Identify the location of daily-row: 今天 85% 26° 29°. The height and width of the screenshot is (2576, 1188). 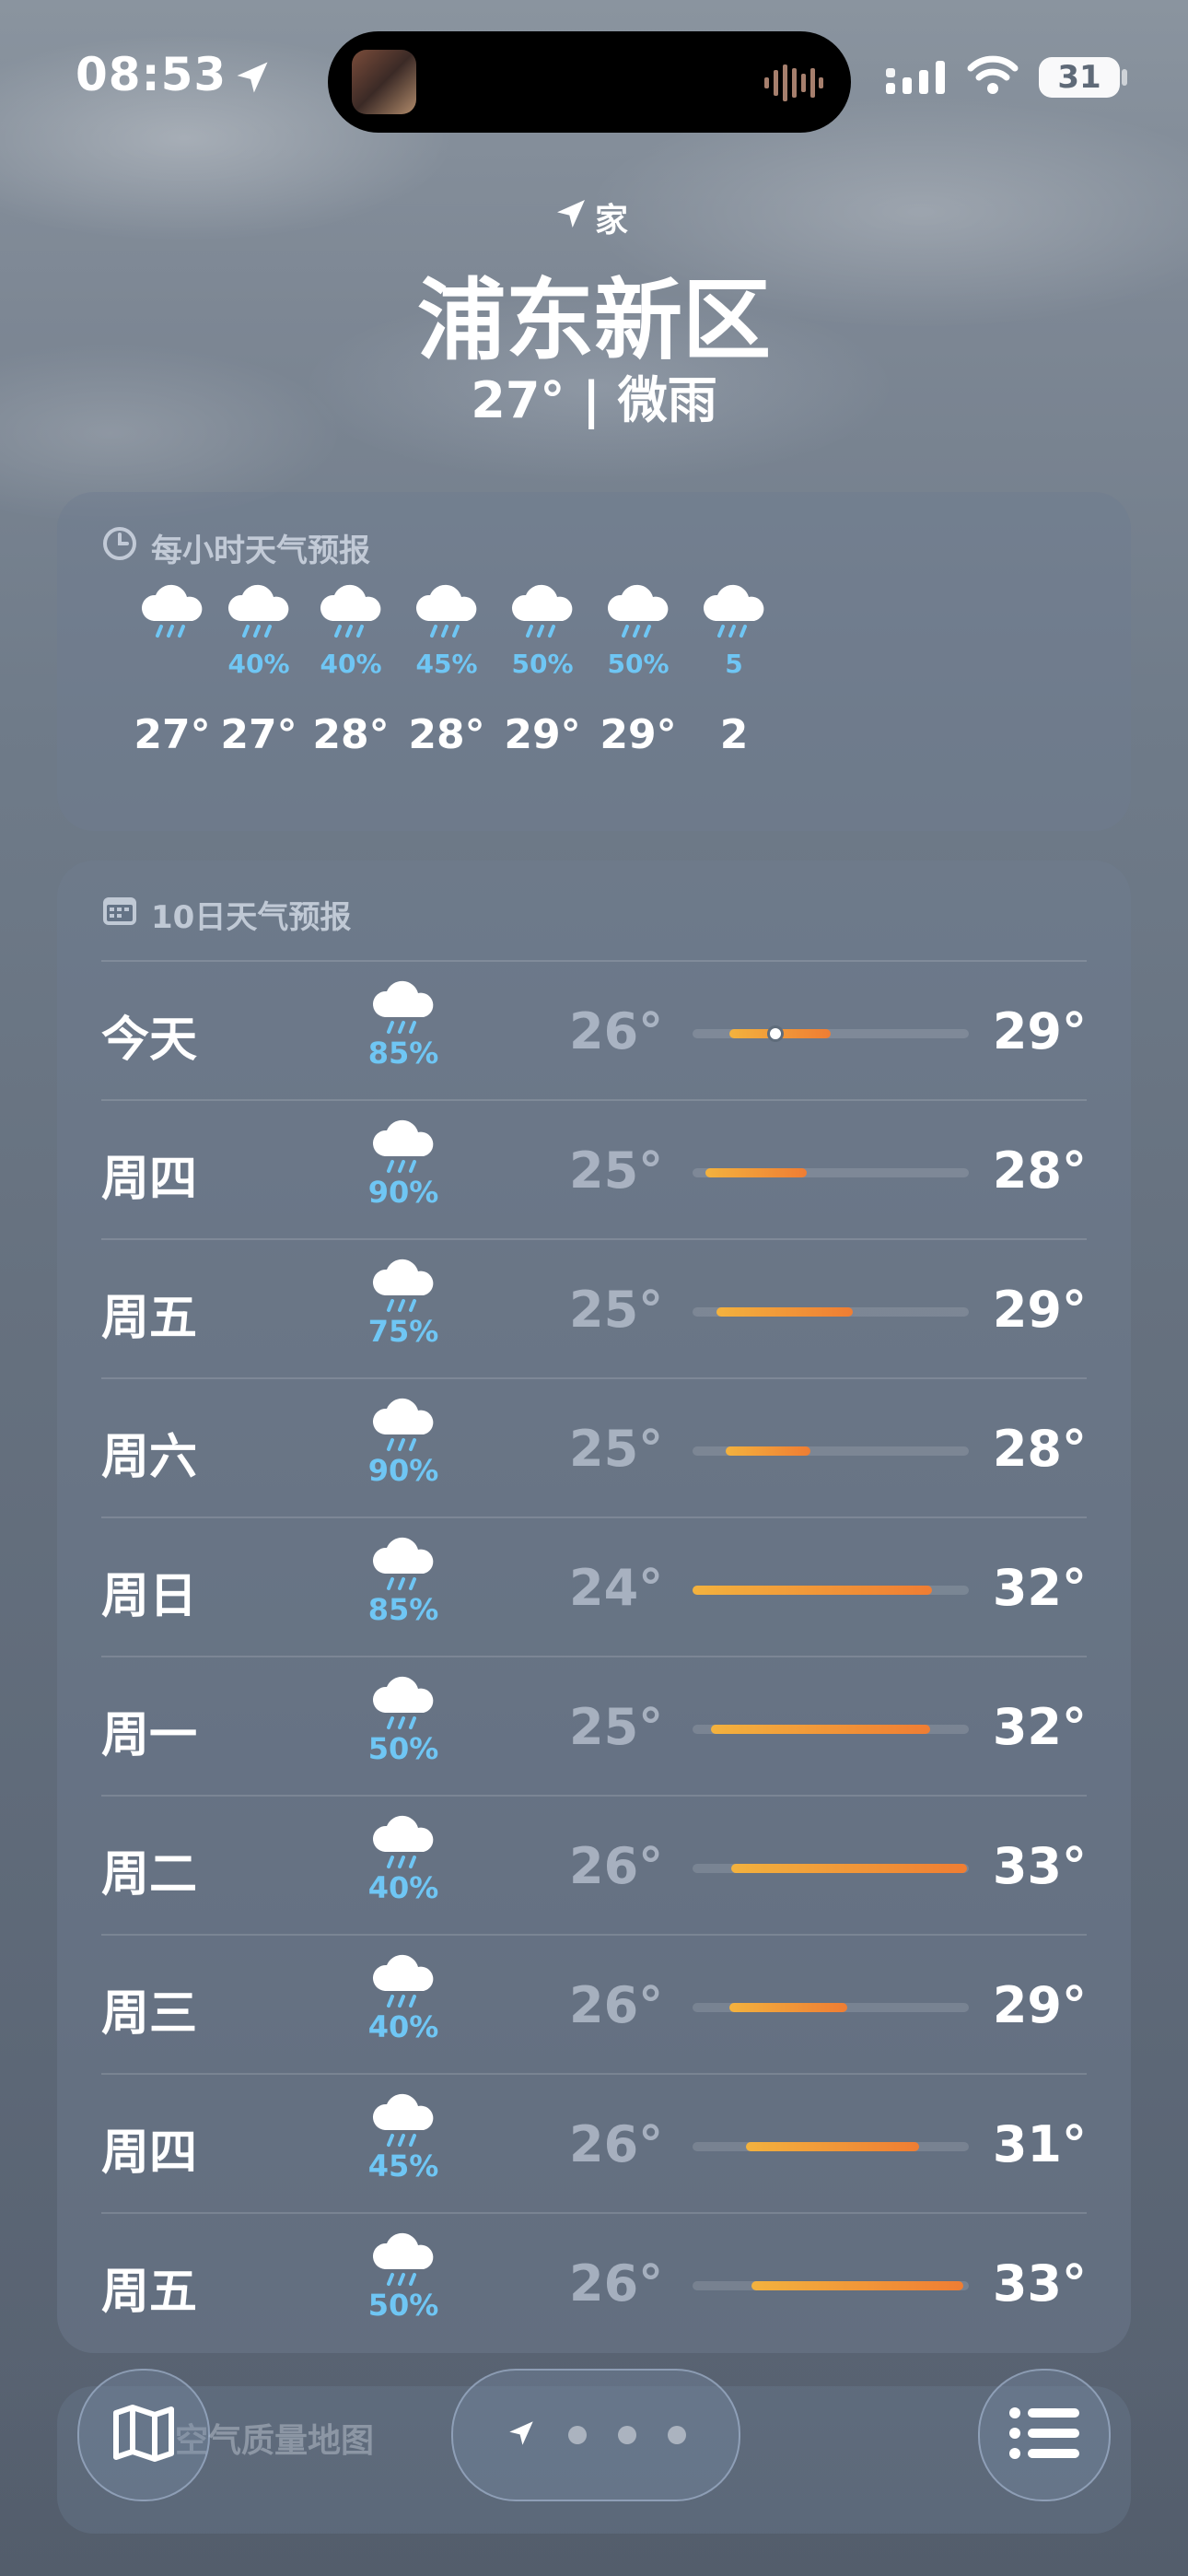
(594, 1031).